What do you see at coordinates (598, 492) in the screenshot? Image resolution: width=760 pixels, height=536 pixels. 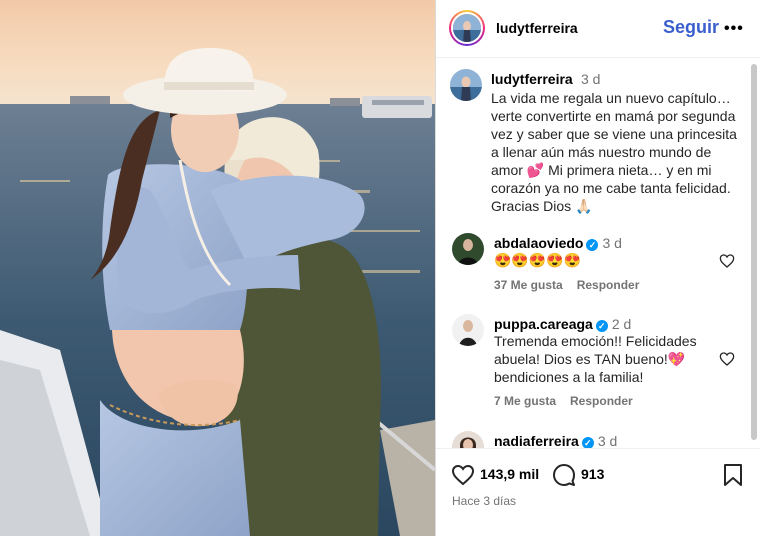 I see `post-actions-bar: 143,9 mil 913 Hace 3 días` at bounding box center [598, 492].